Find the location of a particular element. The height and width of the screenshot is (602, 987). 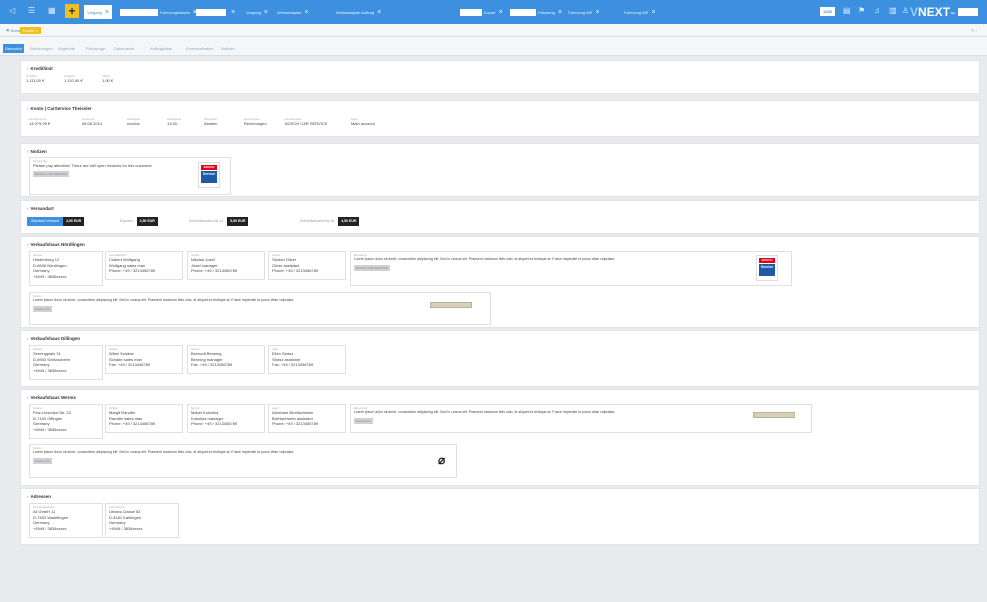

sub-bar: ⚑ Kunde Kunde × ✎ › is located at coordinates (493, 30).